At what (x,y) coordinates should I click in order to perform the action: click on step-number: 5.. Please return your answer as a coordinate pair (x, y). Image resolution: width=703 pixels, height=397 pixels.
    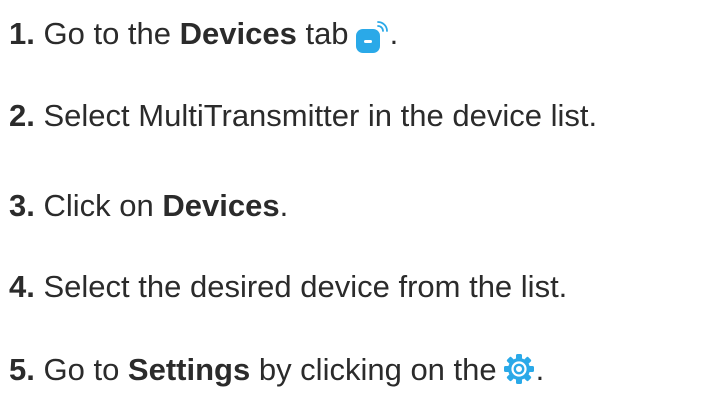
    Looking at the image, I should click on (22, 369).